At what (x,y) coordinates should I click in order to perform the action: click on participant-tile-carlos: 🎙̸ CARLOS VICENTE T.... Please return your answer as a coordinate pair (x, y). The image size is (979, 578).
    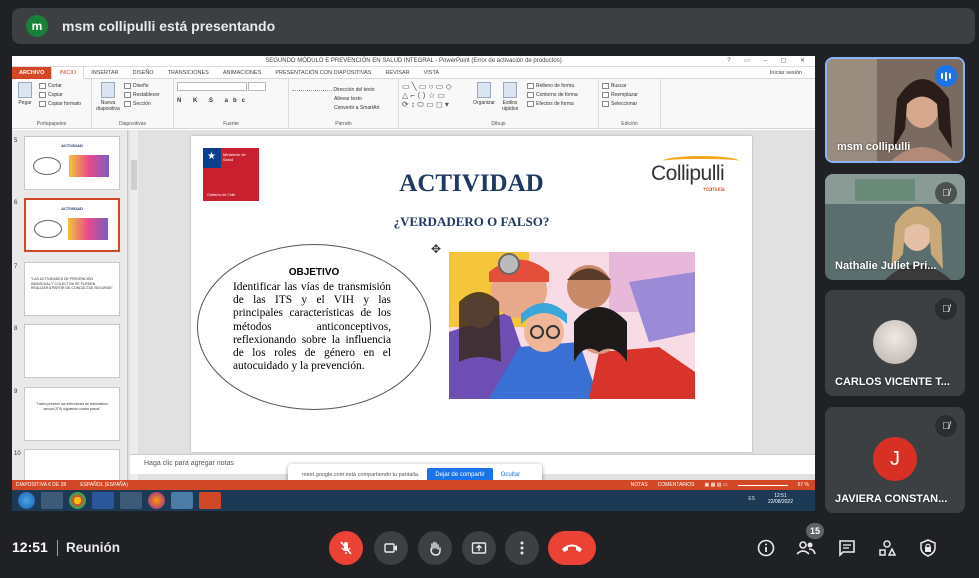
    Looking at the image, I should click on (895, 343).